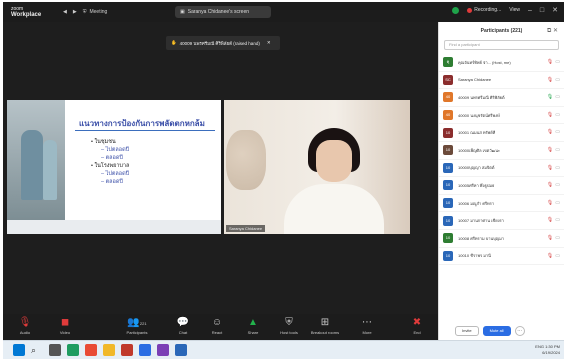 This screenshot has width=566, height=361. I want to click on participant-name: 10008 ศรีทราม บานบุญมา, so click(481, 238).